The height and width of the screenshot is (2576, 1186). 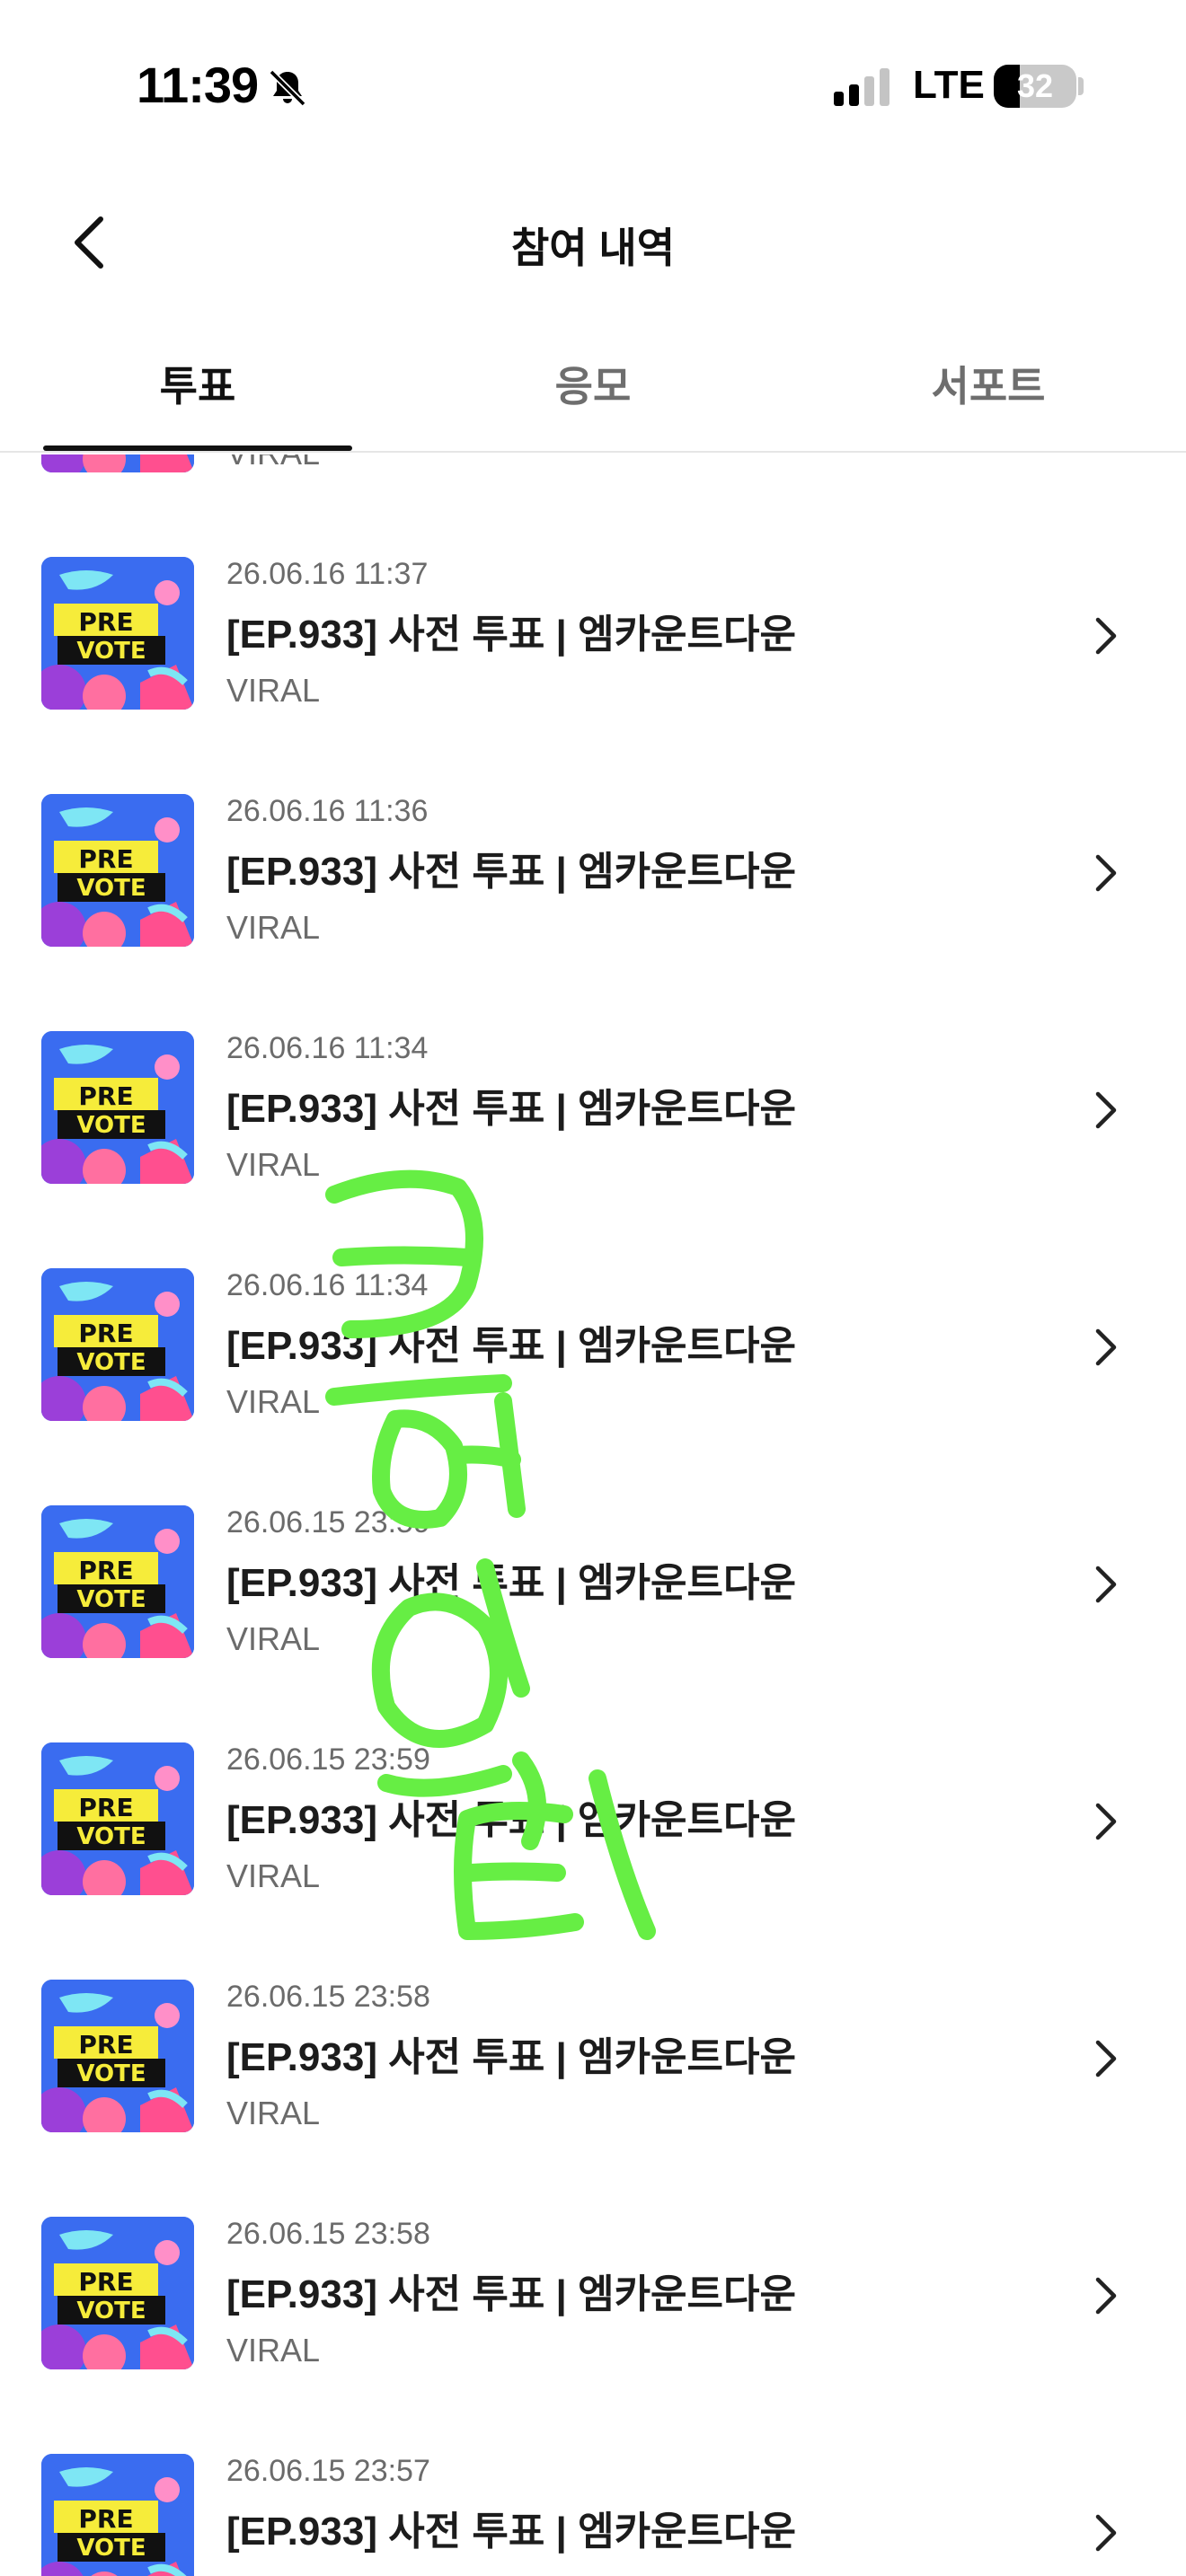 What do you see at coordinates (197, 448) in the screenshot?
I see `active-tab-indicator` at bounding box center [197, 448].